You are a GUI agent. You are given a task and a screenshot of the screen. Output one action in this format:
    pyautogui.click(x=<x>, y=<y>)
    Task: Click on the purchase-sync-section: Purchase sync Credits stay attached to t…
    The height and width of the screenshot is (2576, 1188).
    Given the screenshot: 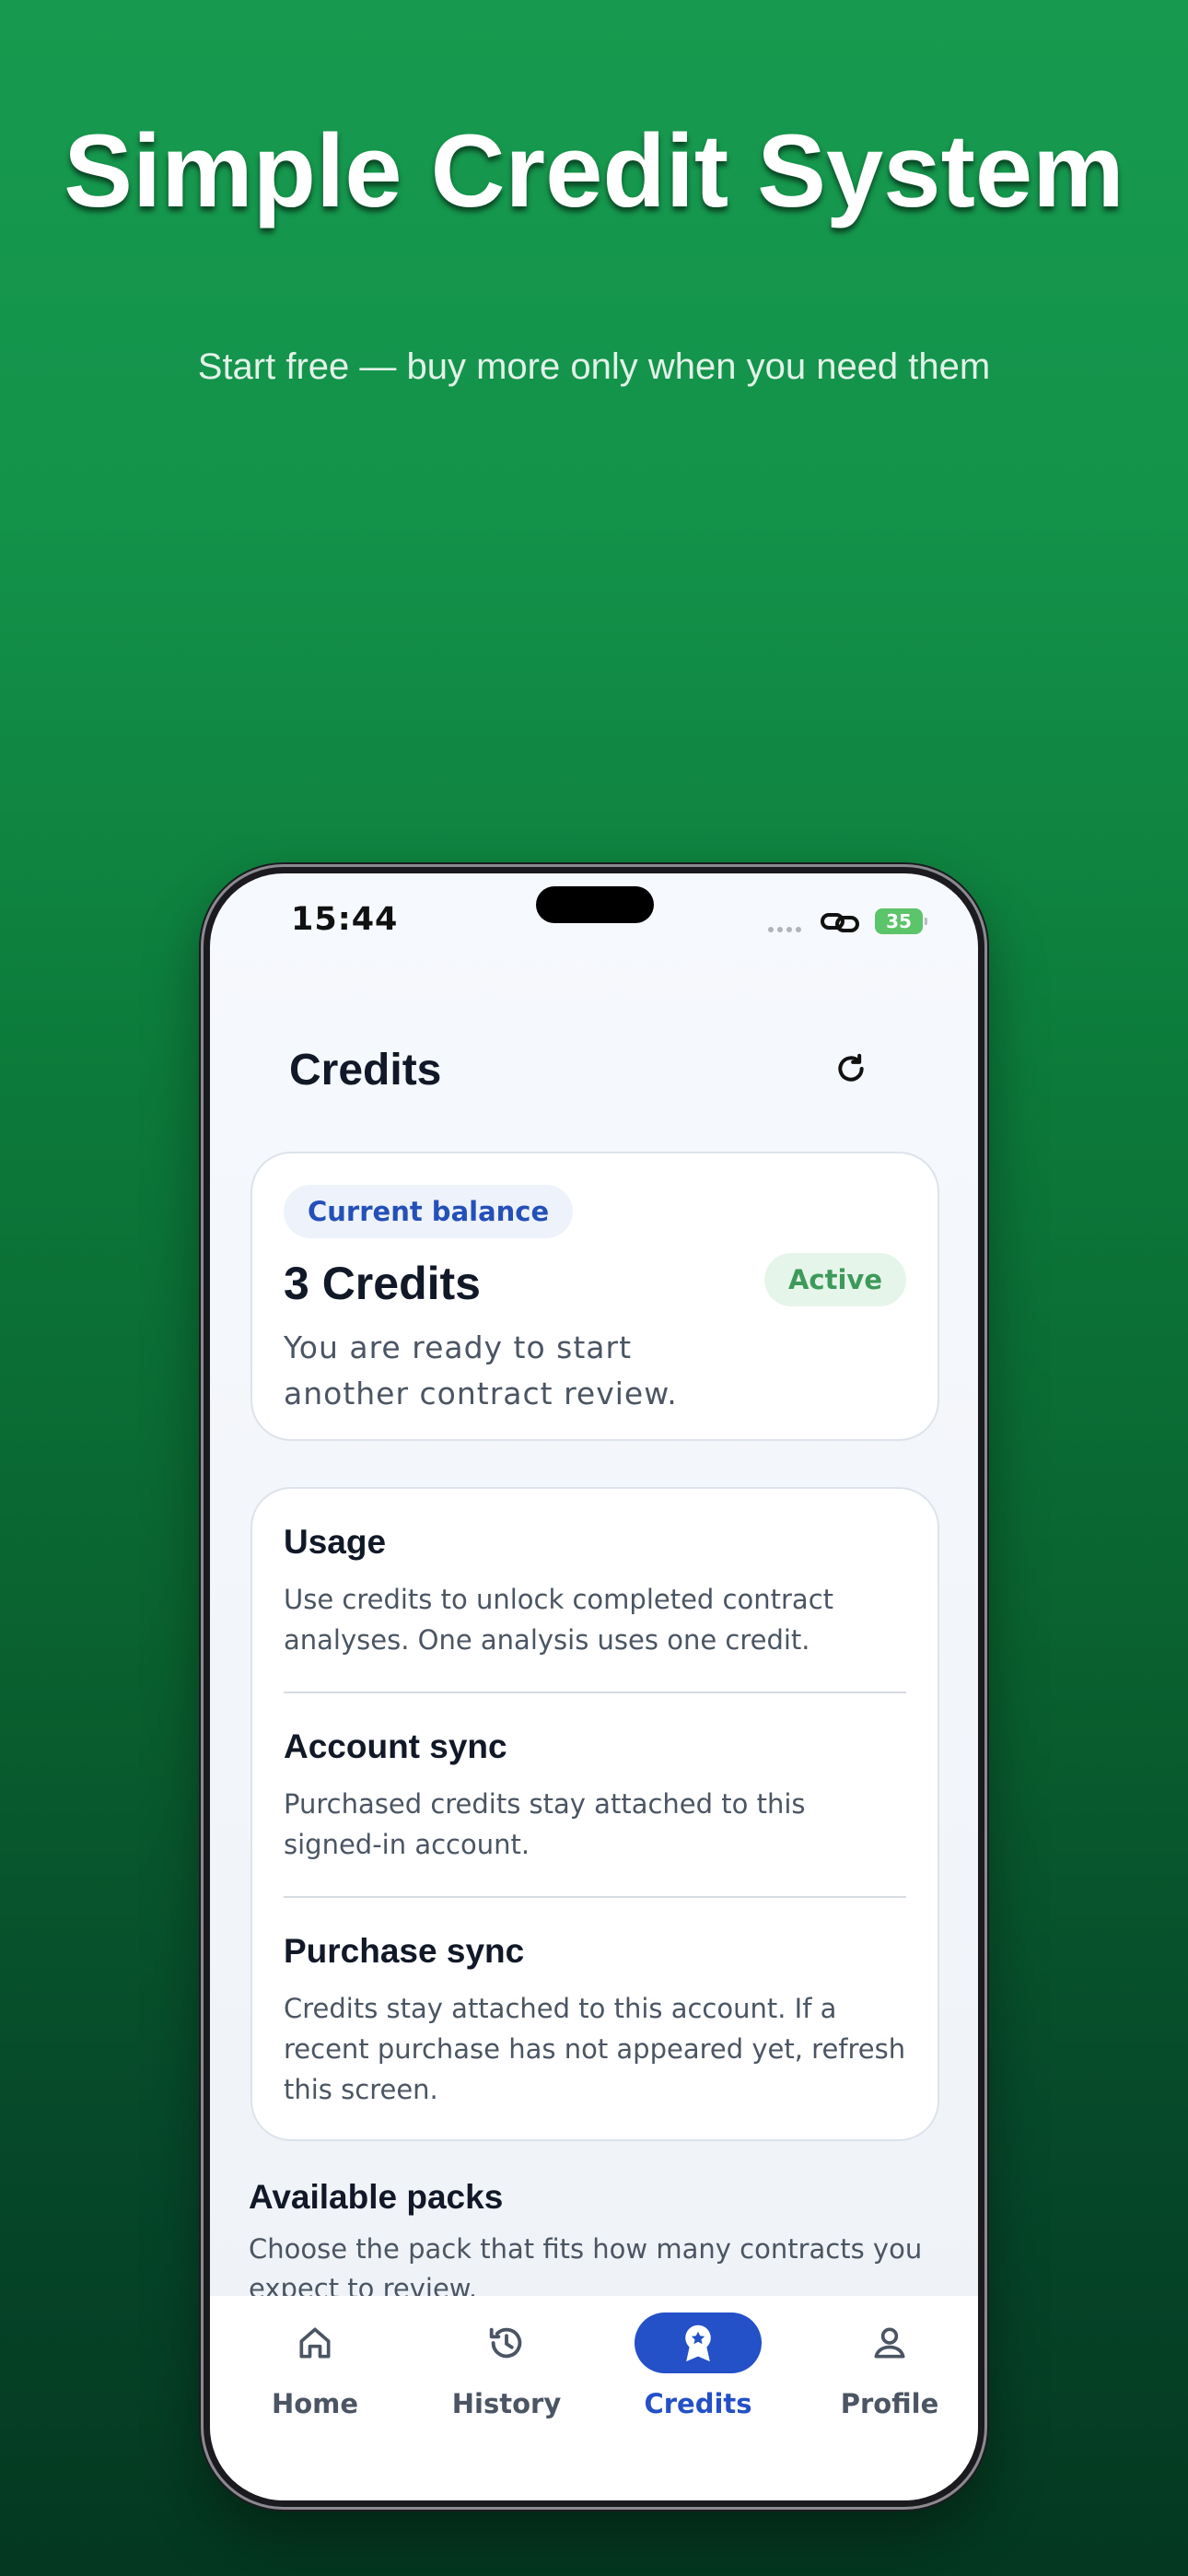 What is the action you would take?
    pyautogui.click(x=595, y=2021)
    